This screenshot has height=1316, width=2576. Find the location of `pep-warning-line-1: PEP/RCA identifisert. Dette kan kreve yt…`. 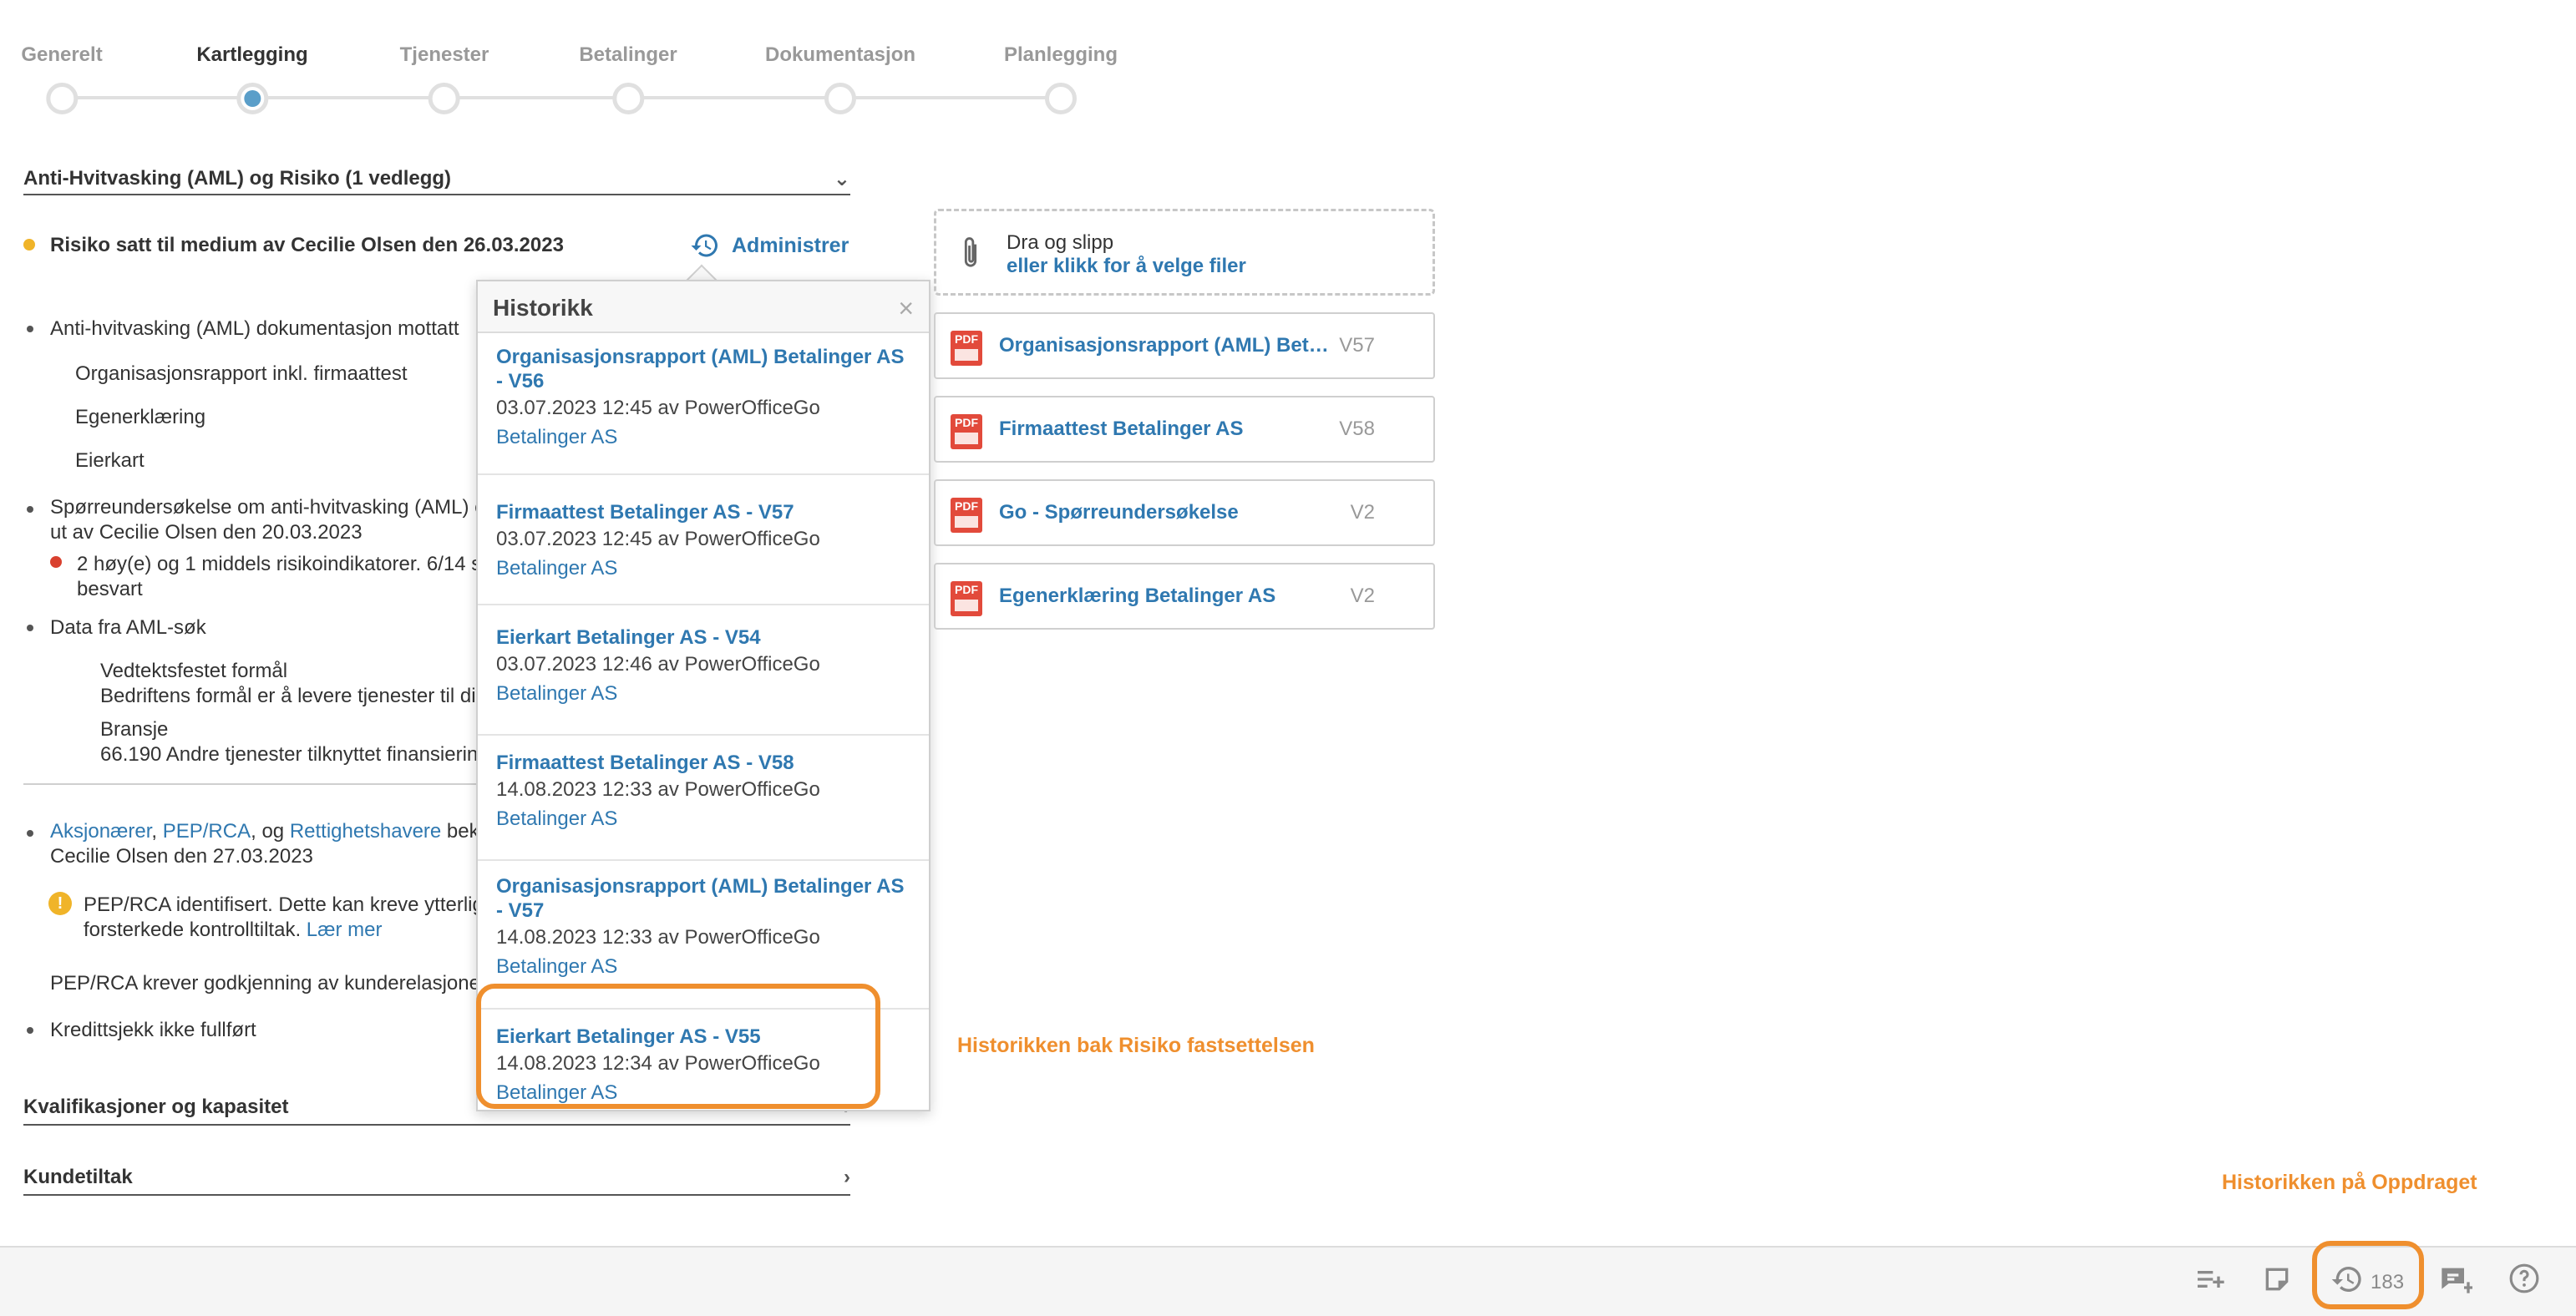

pep-warning-line-1: PEP/RCA identifisert. Dette kan kreve yt… is located at coordinates (284, 904).